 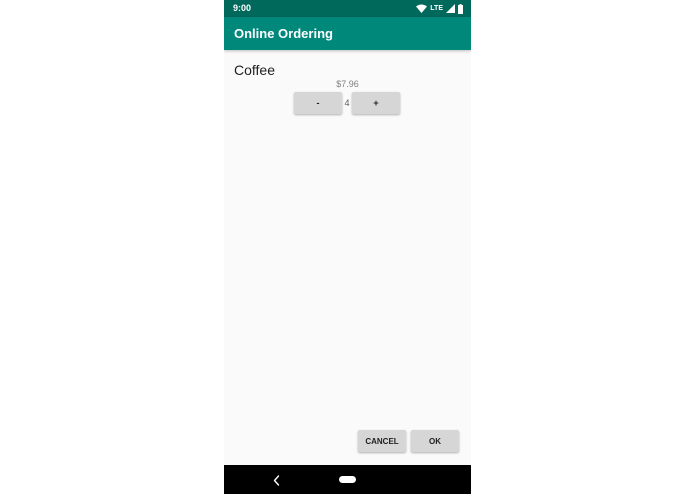 I want to click on network-type: LTE, so click(x=436, y=8).